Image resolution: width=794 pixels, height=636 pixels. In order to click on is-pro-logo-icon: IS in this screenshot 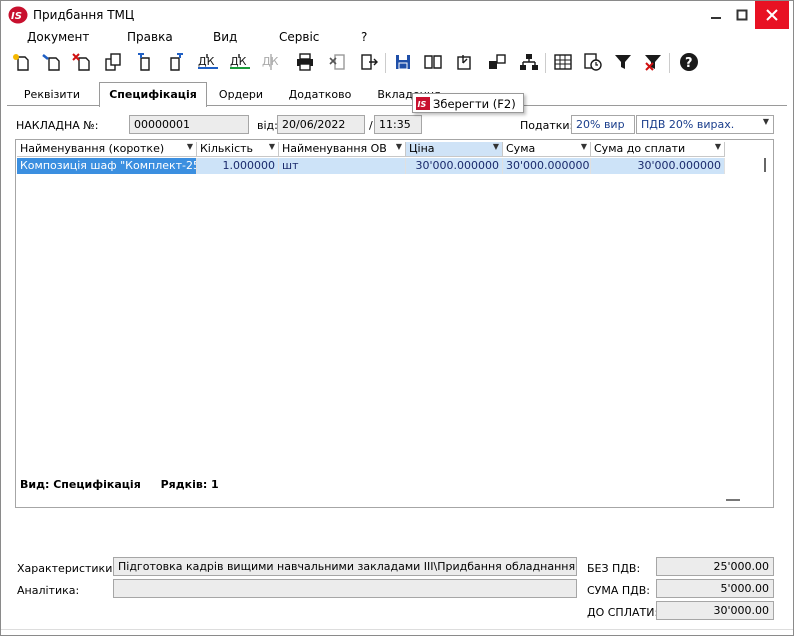, I will do `click(18, 15)`.